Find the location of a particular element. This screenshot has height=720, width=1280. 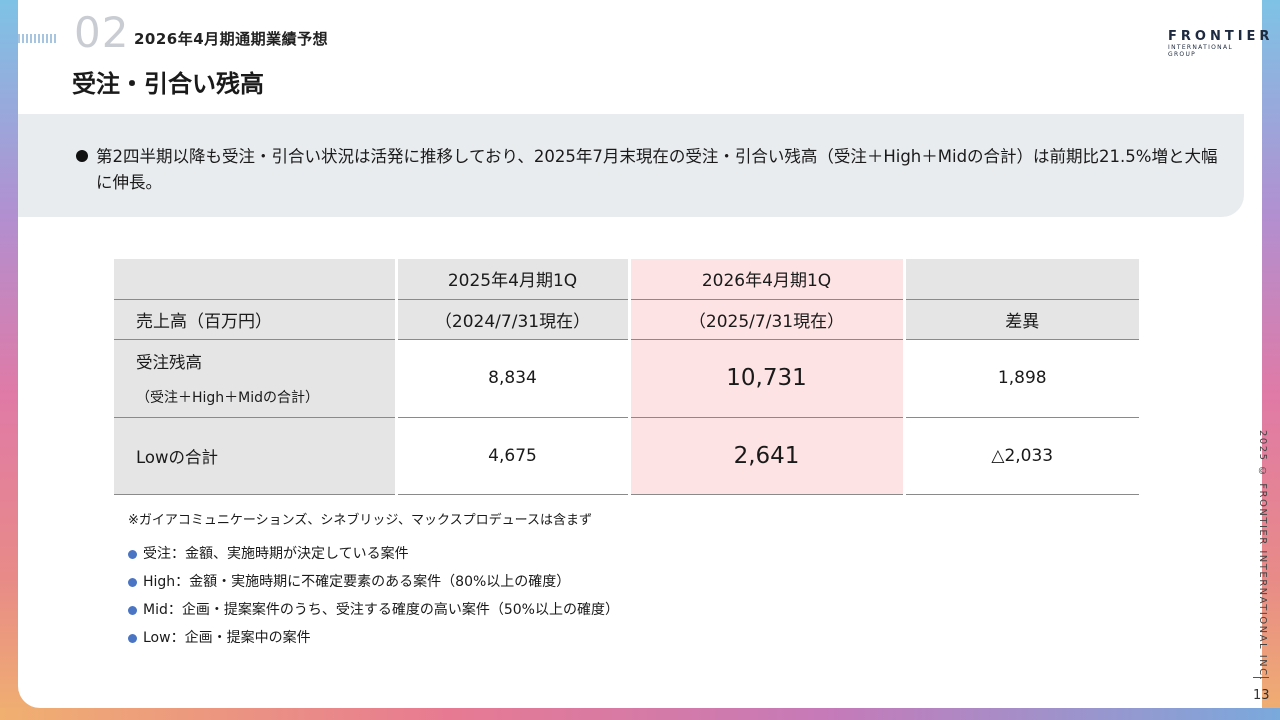

definition-text: Low：企画・提案中の案件 is located at coordinates (227, 638).